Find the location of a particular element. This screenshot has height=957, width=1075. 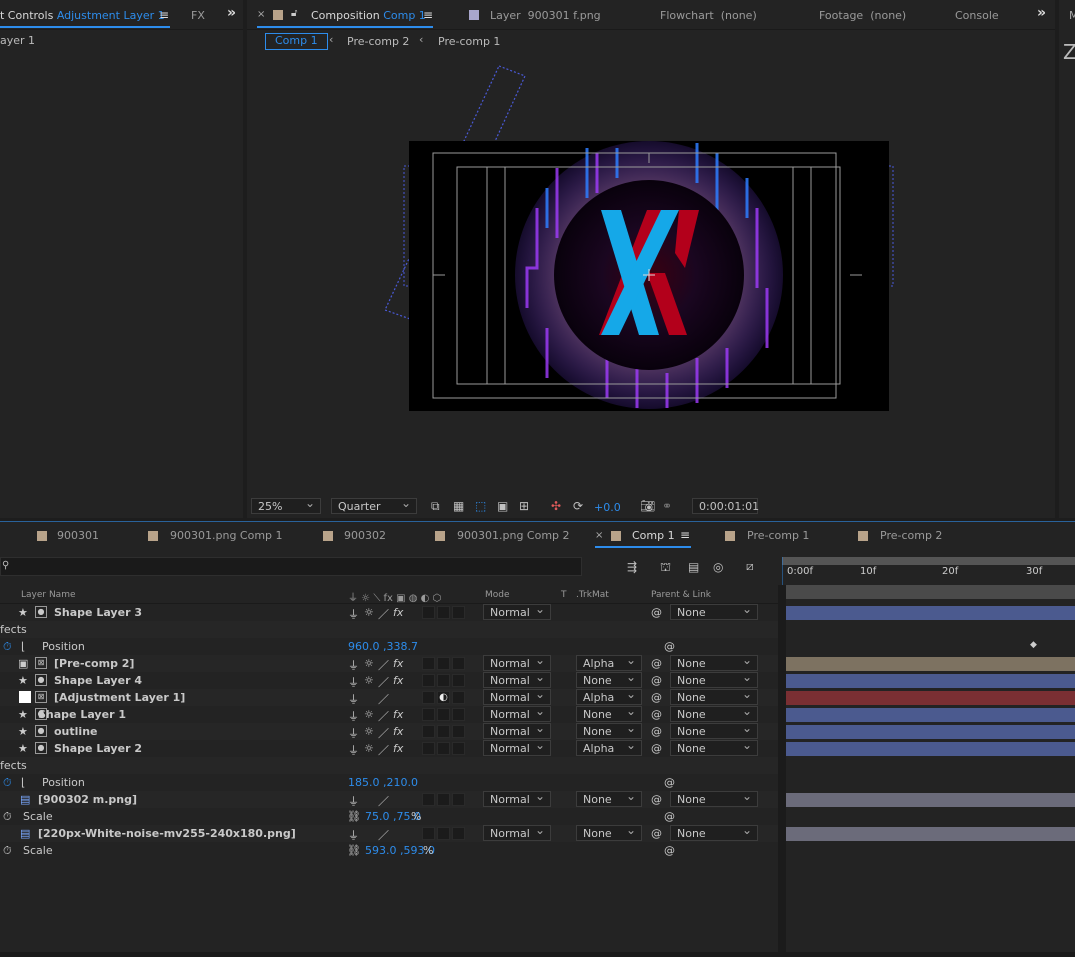

grid-guides-icon: ⊞ is located at coordinates (524, 506).